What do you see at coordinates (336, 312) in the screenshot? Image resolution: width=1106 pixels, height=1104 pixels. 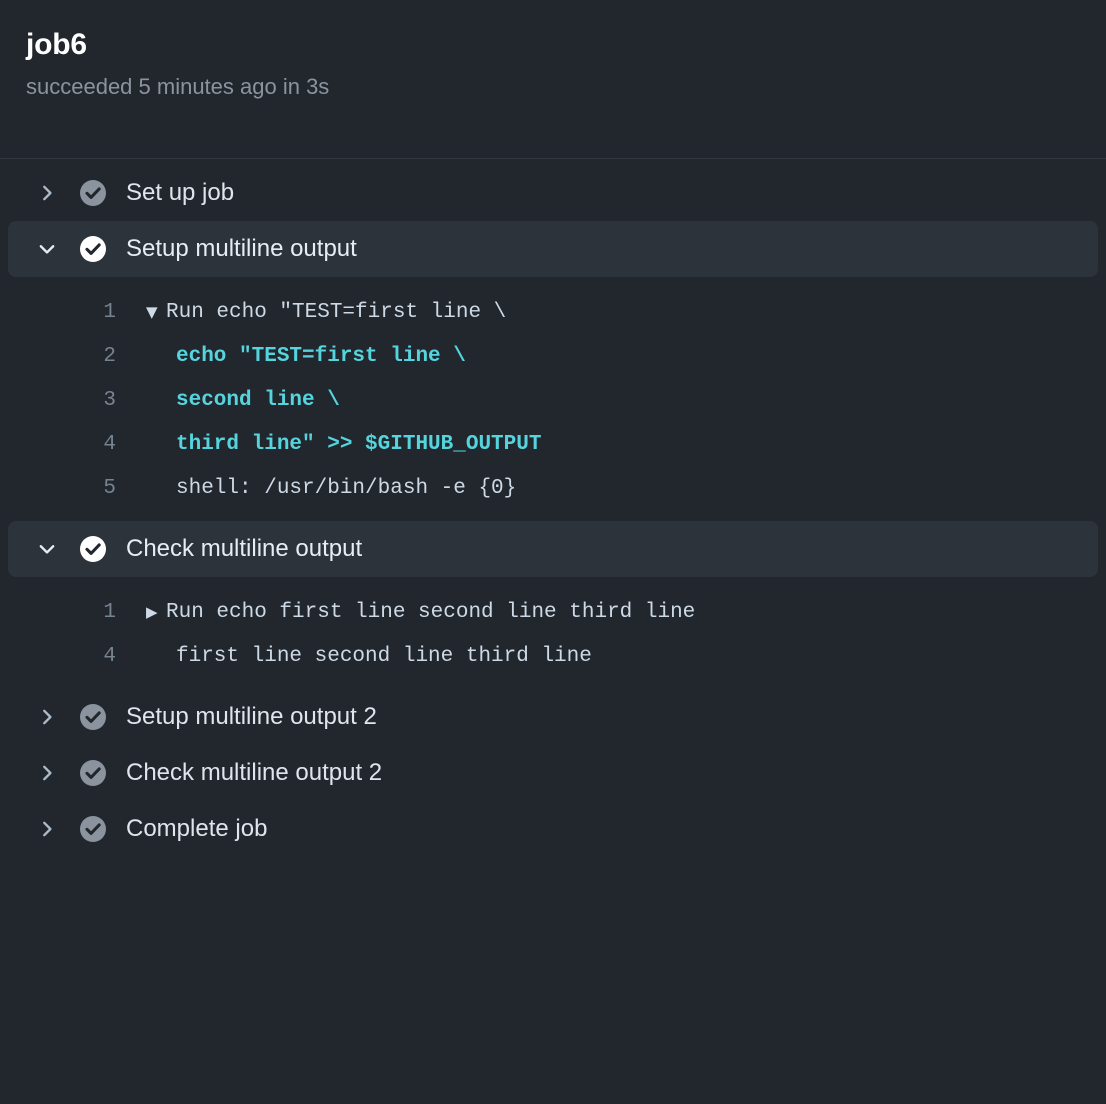 I see `log-text: Run echo "TEST=first line \` at bounding box center [336, 312].